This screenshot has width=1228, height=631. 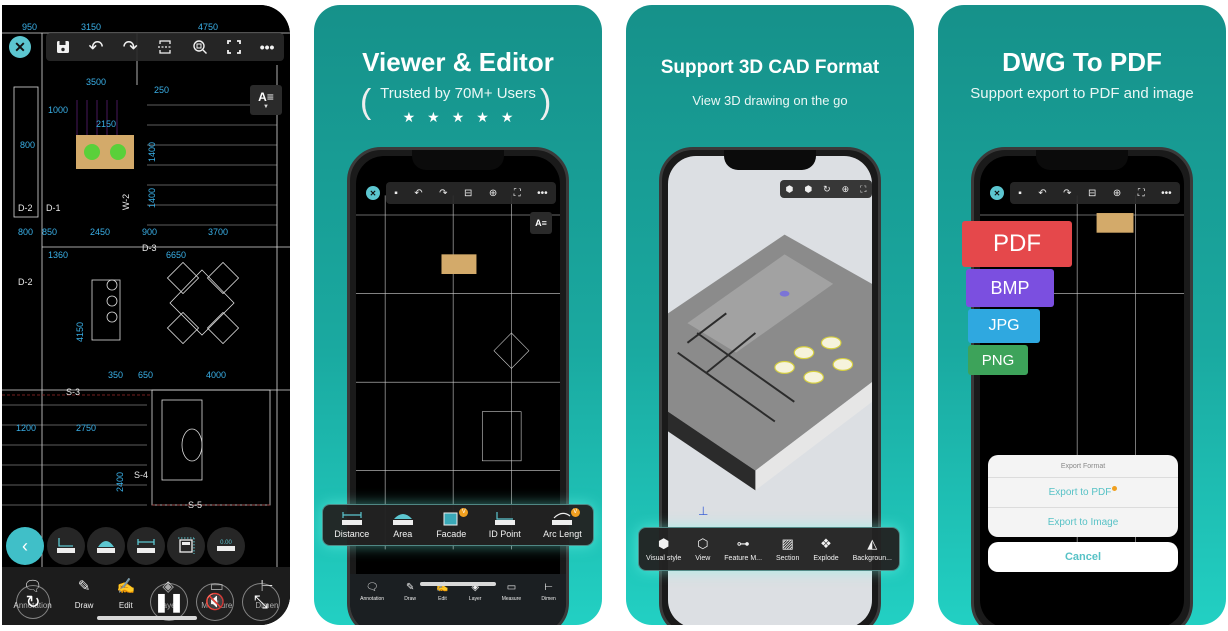 What do you see at coordinates (215, 602) in the screenshot?
I see `mute-button: 🔇` at bounding box center [215, 602].